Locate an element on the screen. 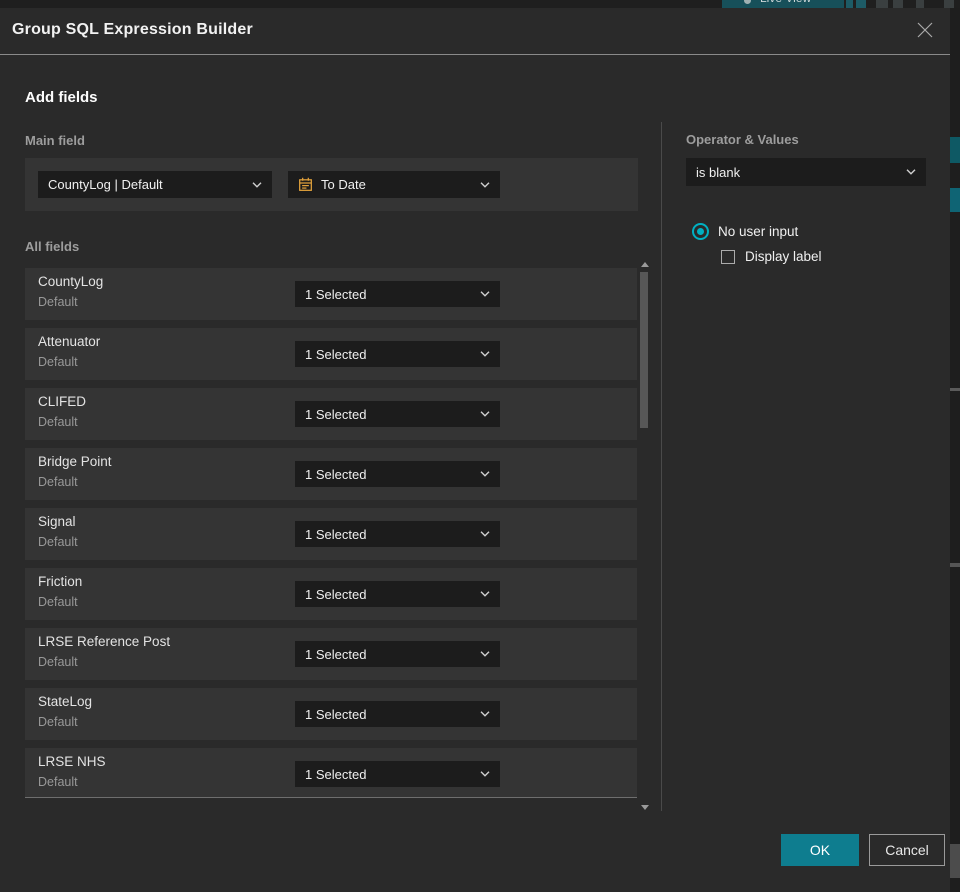  field-row: Signal Default 1 Selected is located at coordinates (331, 534).